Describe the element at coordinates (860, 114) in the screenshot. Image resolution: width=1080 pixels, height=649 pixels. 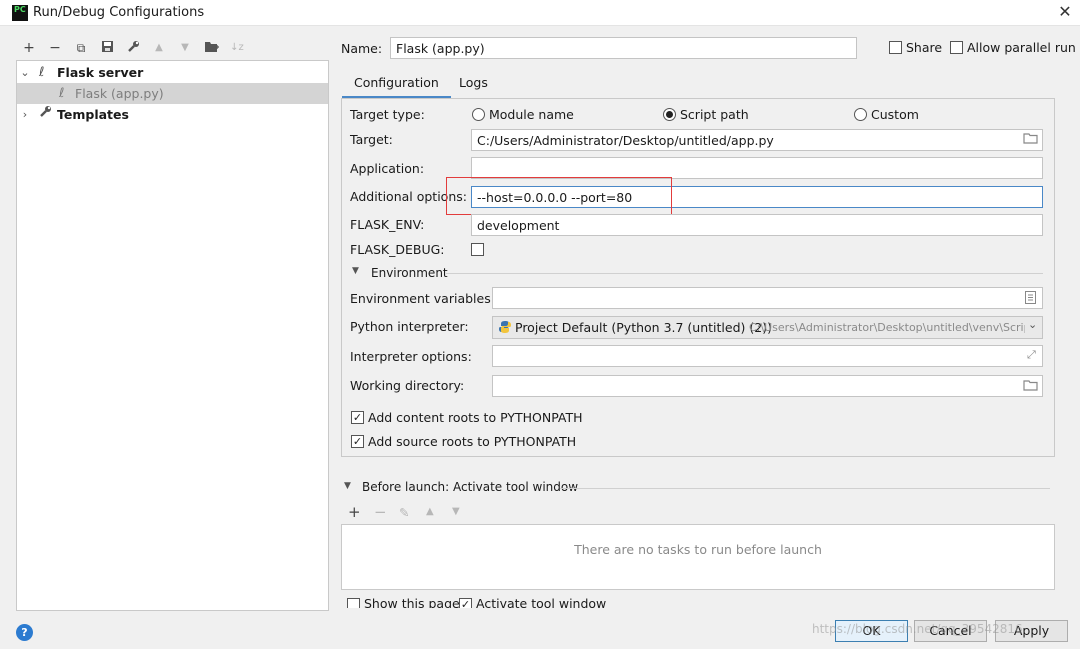
I see `custom-radio` at that location.